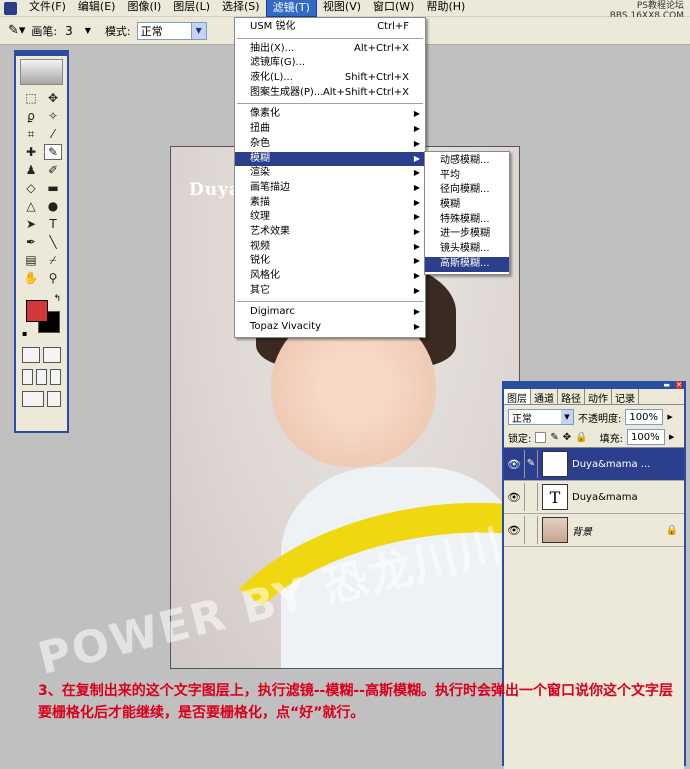 This screenshot has width=690, height=769. What do you see at coordinates (37, 311) in the screenshot?
I see `foreground-color-swatch` at bounding box center [37, 311].